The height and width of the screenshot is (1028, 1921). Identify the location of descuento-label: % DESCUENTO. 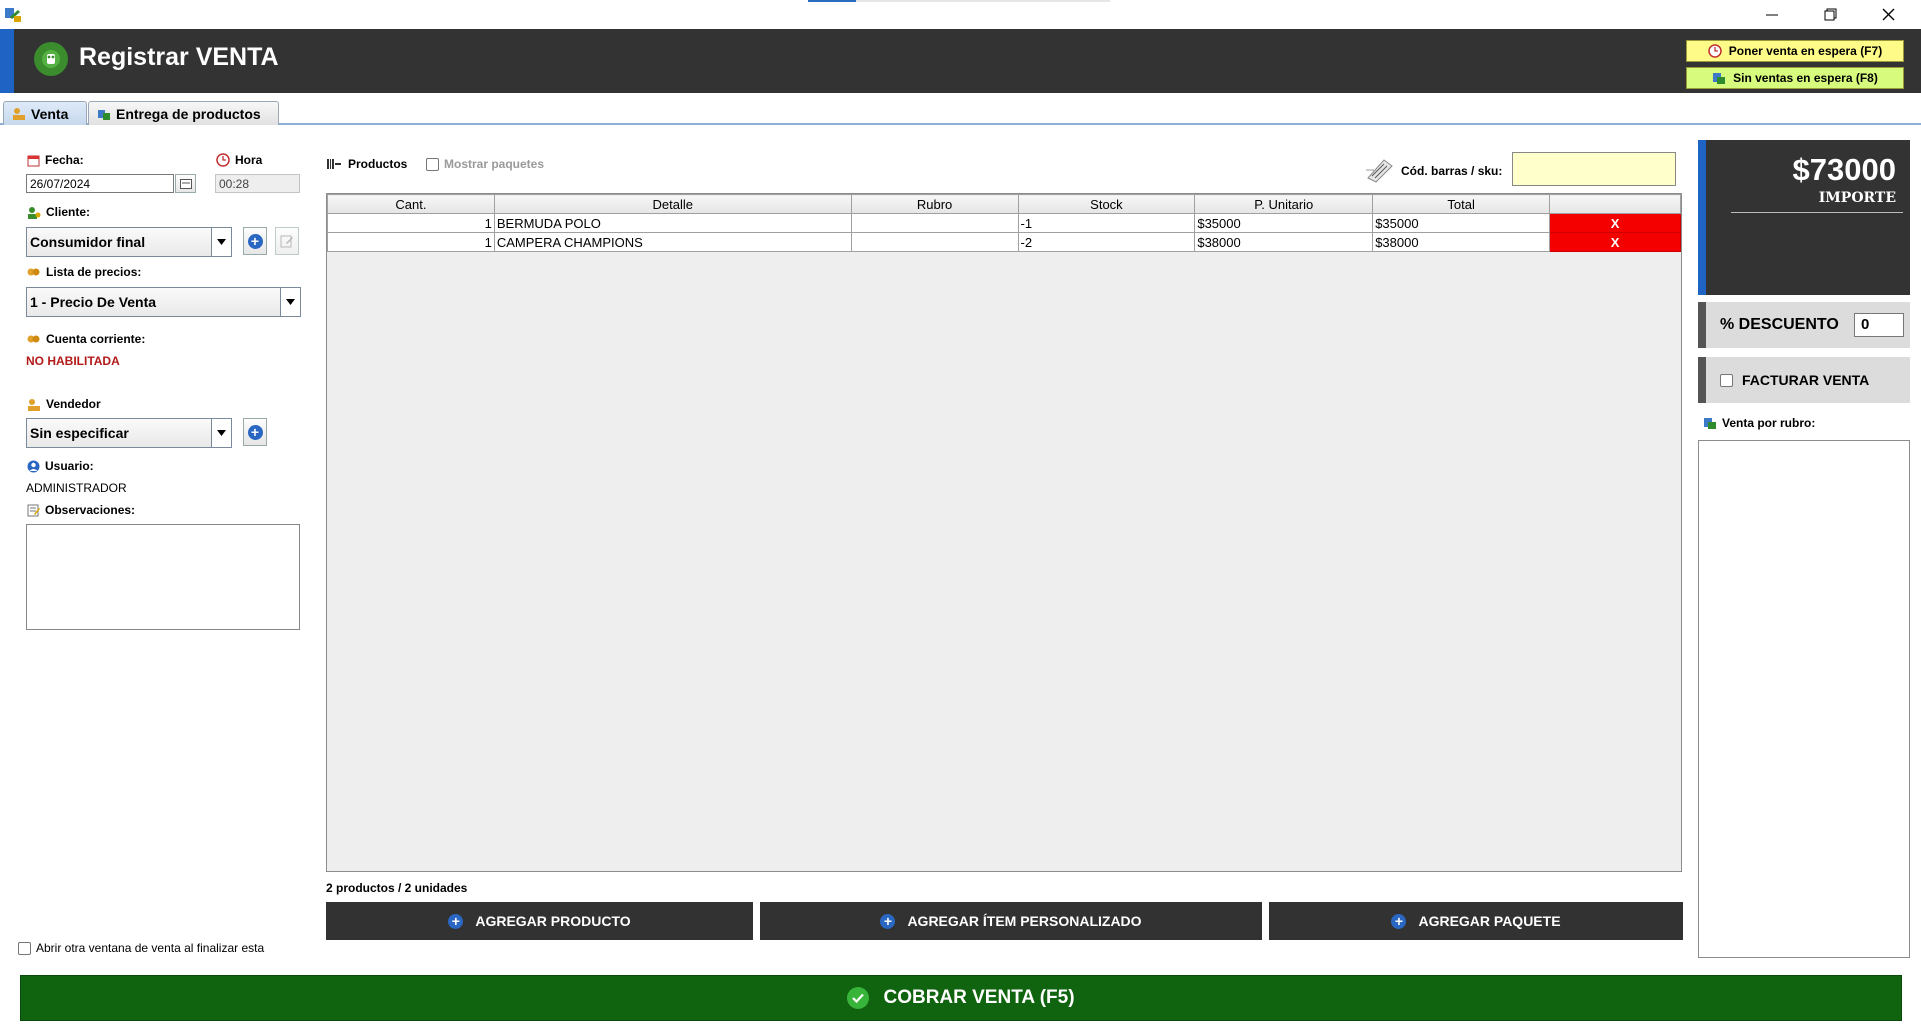
(1779, 324).